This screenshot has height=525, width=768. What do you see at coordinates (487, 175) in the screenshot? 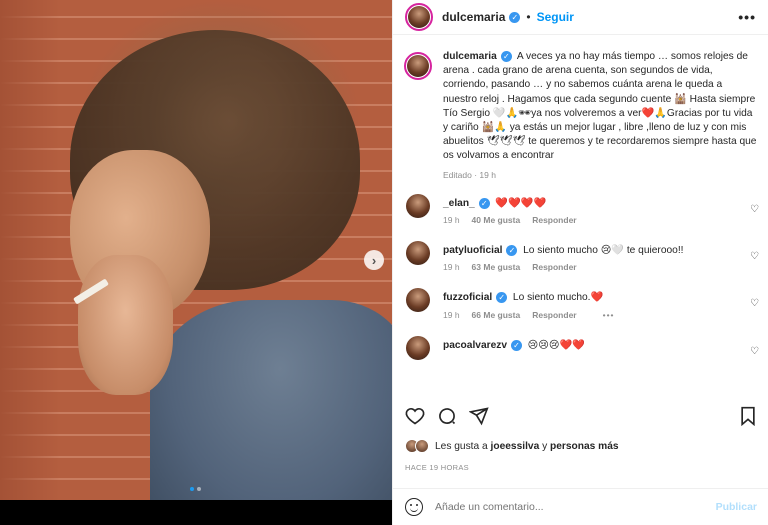
I see `edited-time: 19 h` at bounding box center [487, 175].